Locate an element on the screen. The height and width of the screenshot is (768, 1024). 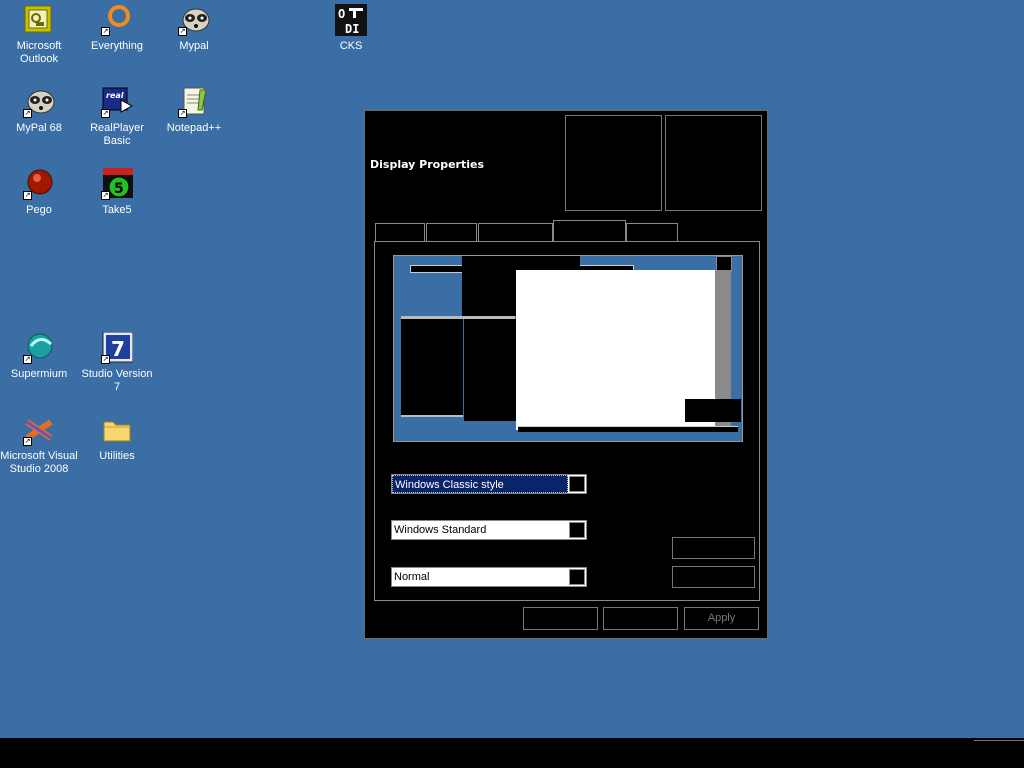
mypal-icon: ↗ is located at coordinates (194, 20).